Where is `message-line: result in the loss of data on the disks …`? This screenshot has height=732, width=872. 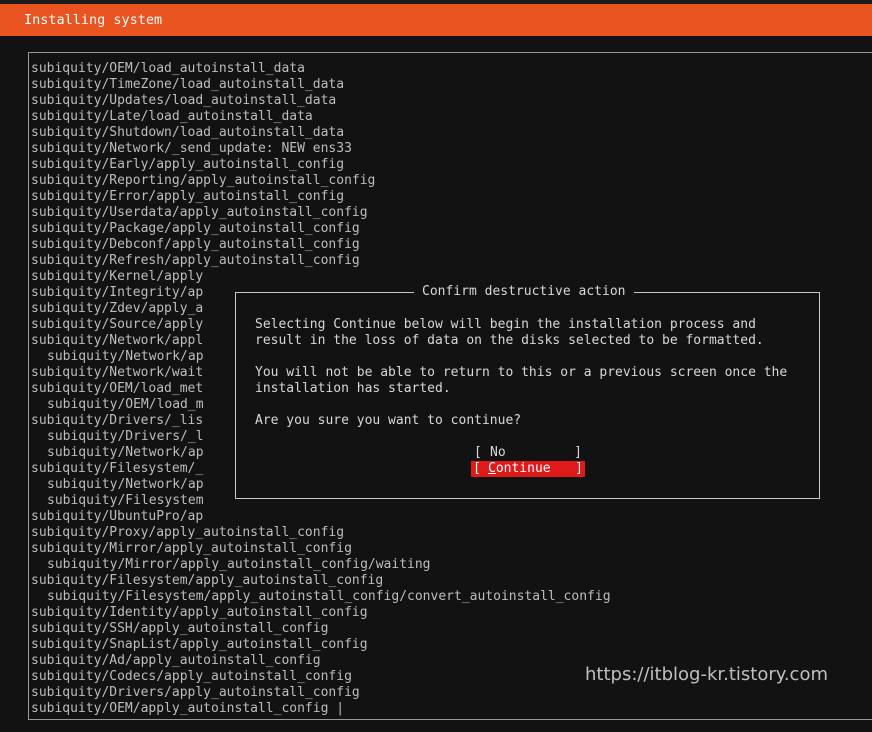 message-line: result in the loss of data on the disks … is located at coordinates (509, 340).